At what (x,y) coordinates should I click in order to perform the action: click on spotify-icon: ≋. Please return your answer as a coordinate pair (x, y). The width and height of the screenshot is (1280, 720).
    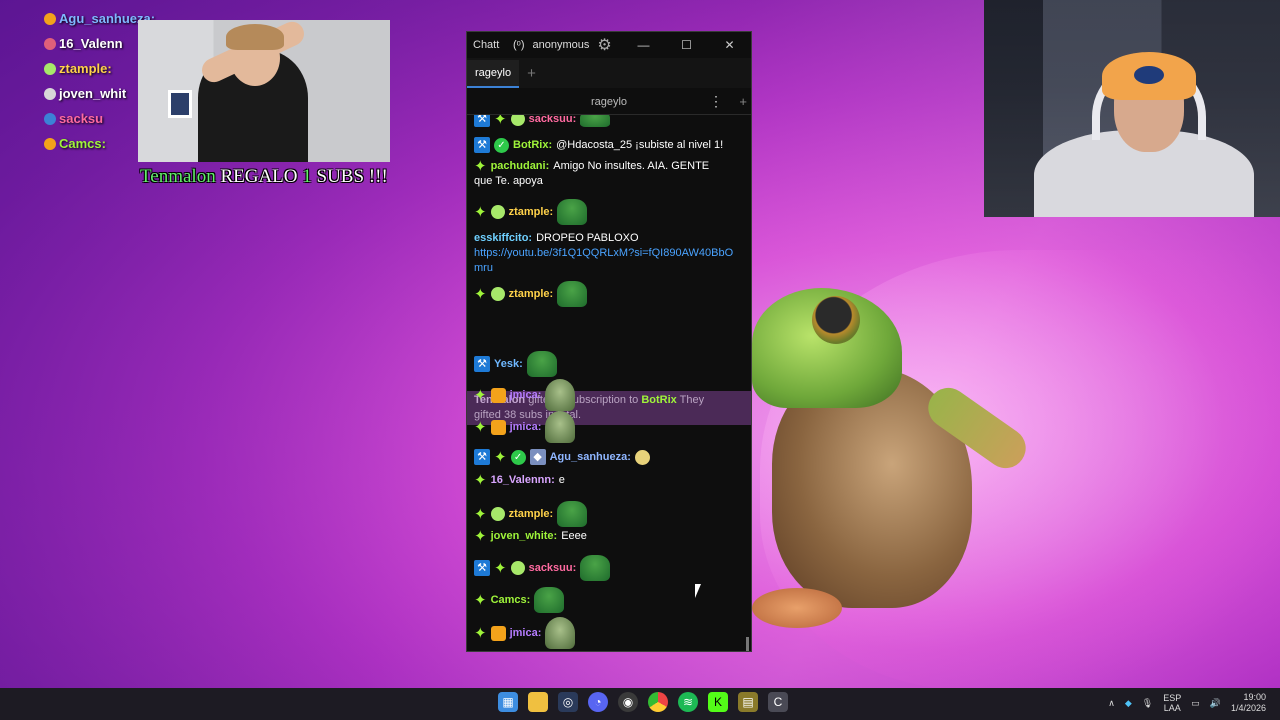
    Looking at the image, I should click on (688, 702).